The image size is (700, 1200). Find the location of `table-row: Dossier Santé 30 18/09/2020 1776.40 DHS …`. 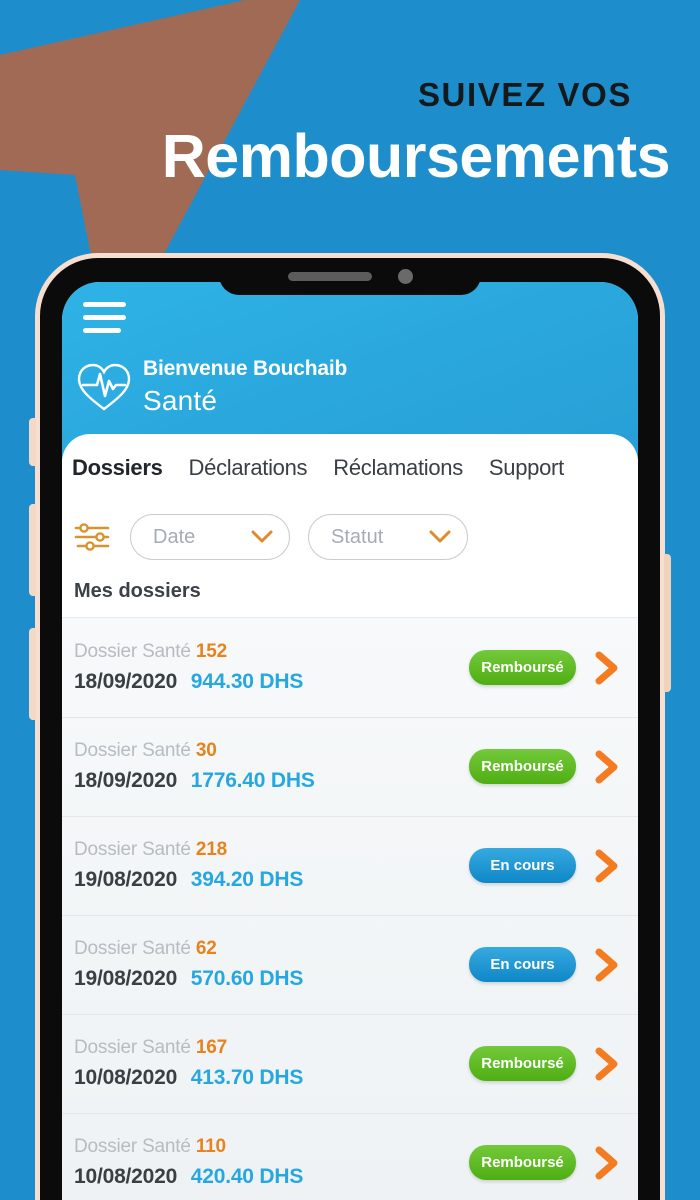

table-row: Dossier Santé 30 18/09/2020 1776.40 DHS … is located at coordinates (350, 766).